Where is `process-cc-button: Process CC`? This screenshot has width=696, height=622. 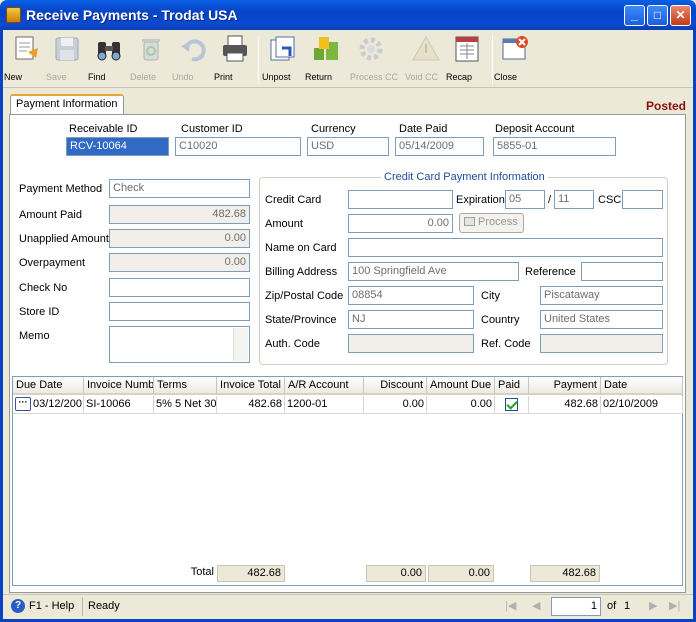
process-cc-button: Process CC is located at coordinates (374, 60).